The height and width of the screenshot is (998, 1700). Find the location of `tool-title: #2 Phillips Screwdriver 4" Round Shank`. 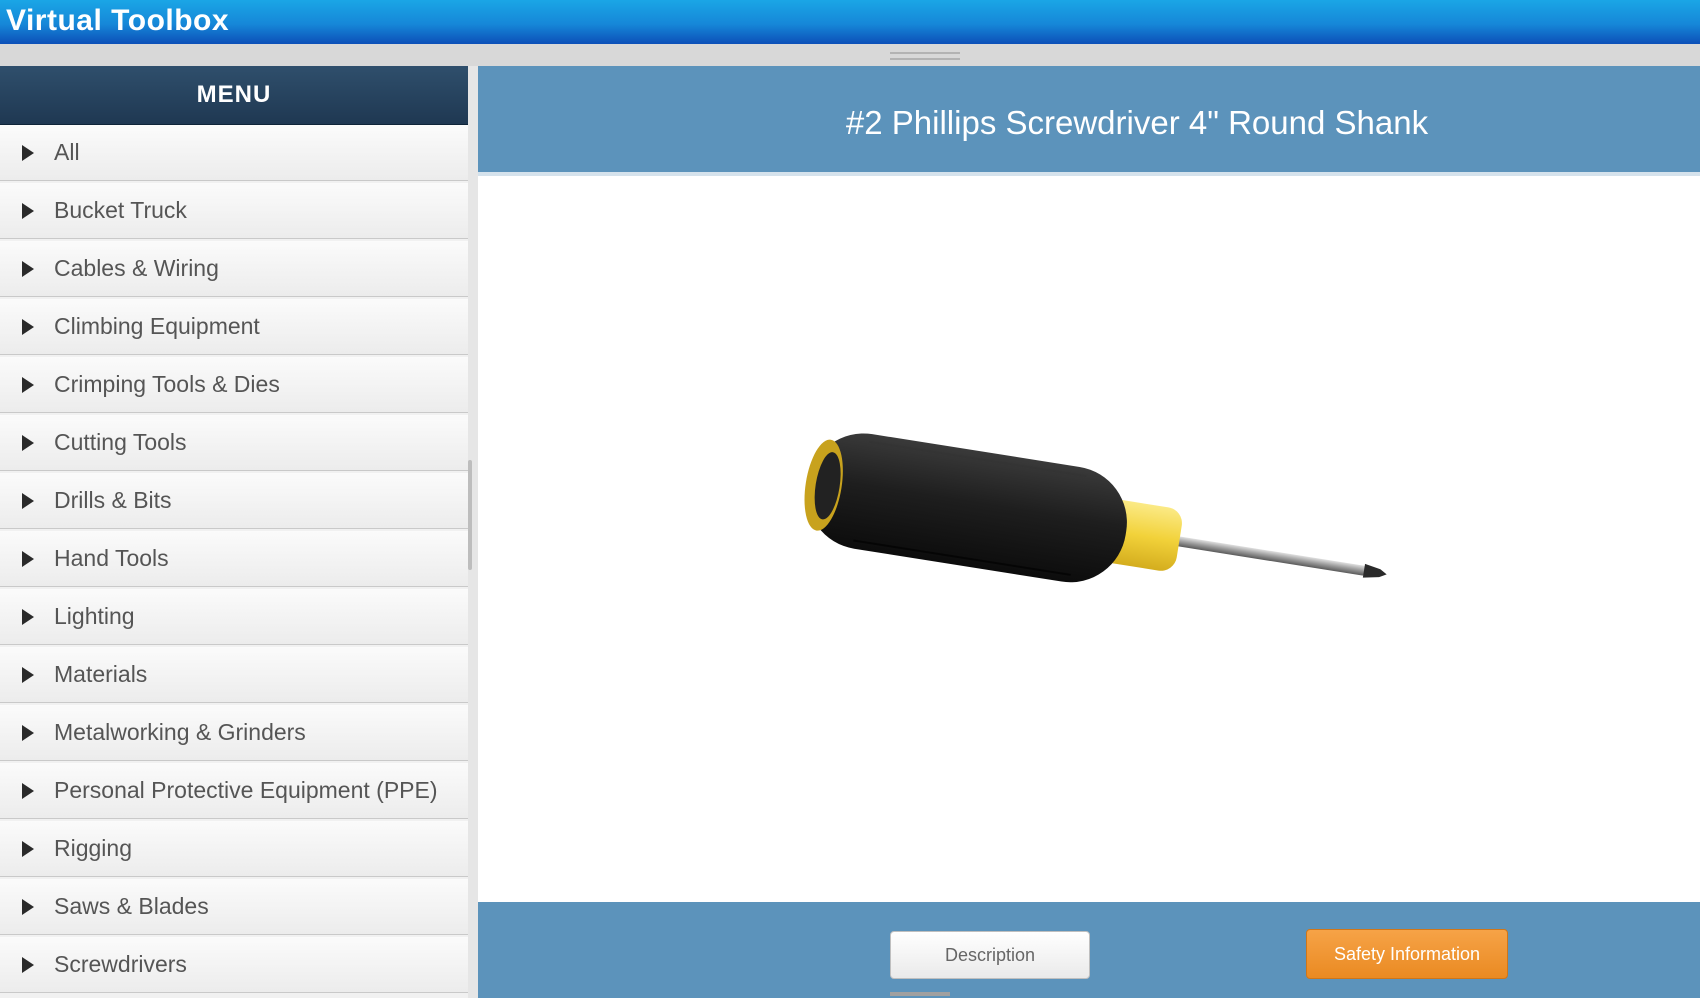

tool-title: #2 Phillips Screwdriver 4" Round Shank is located at coordinates (1137, 122).